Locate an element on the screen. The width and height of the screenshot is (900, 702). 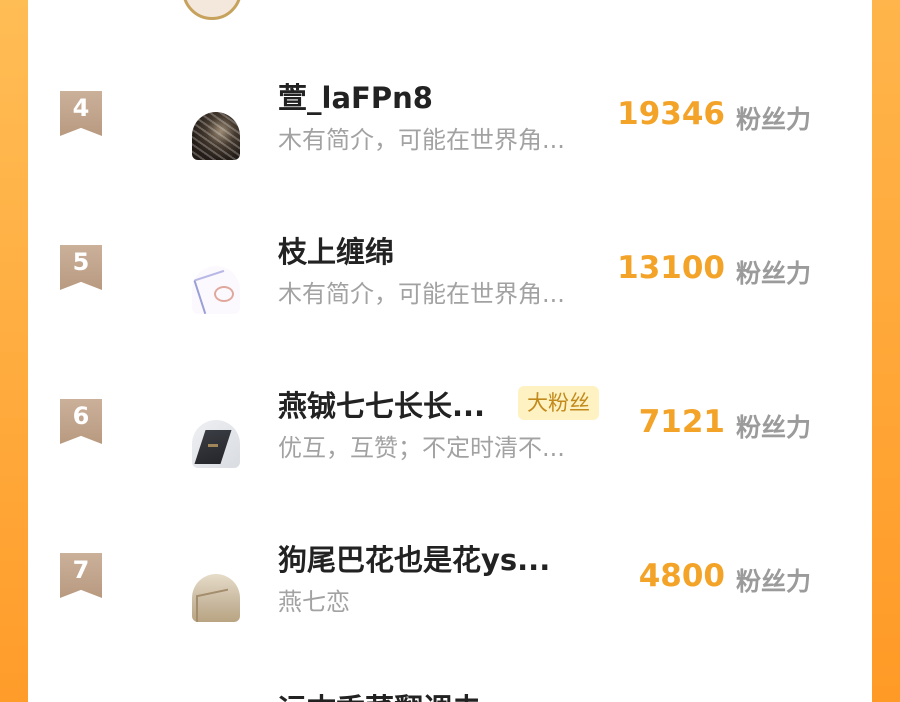
left-orange-border is located at coordinates (14, 351).